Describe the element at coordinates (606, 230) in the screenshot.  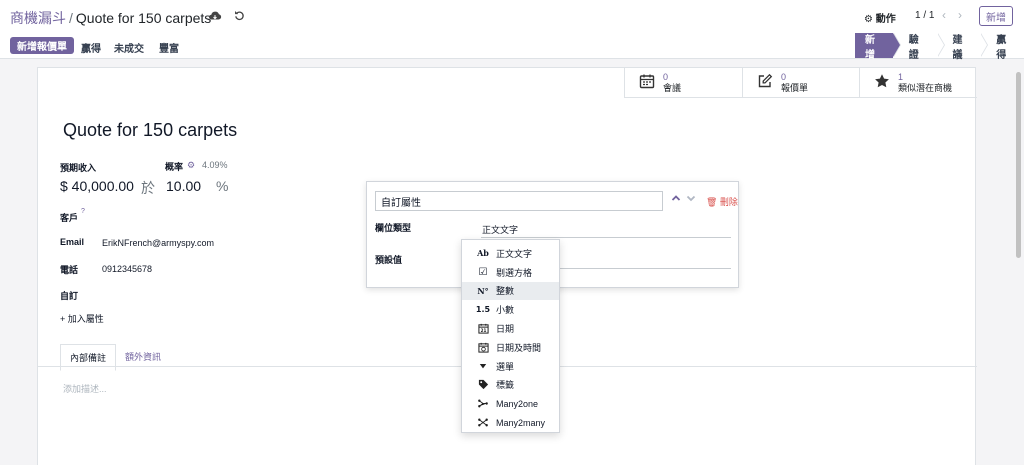
I see `field-type-select: 正文文字` at that location.